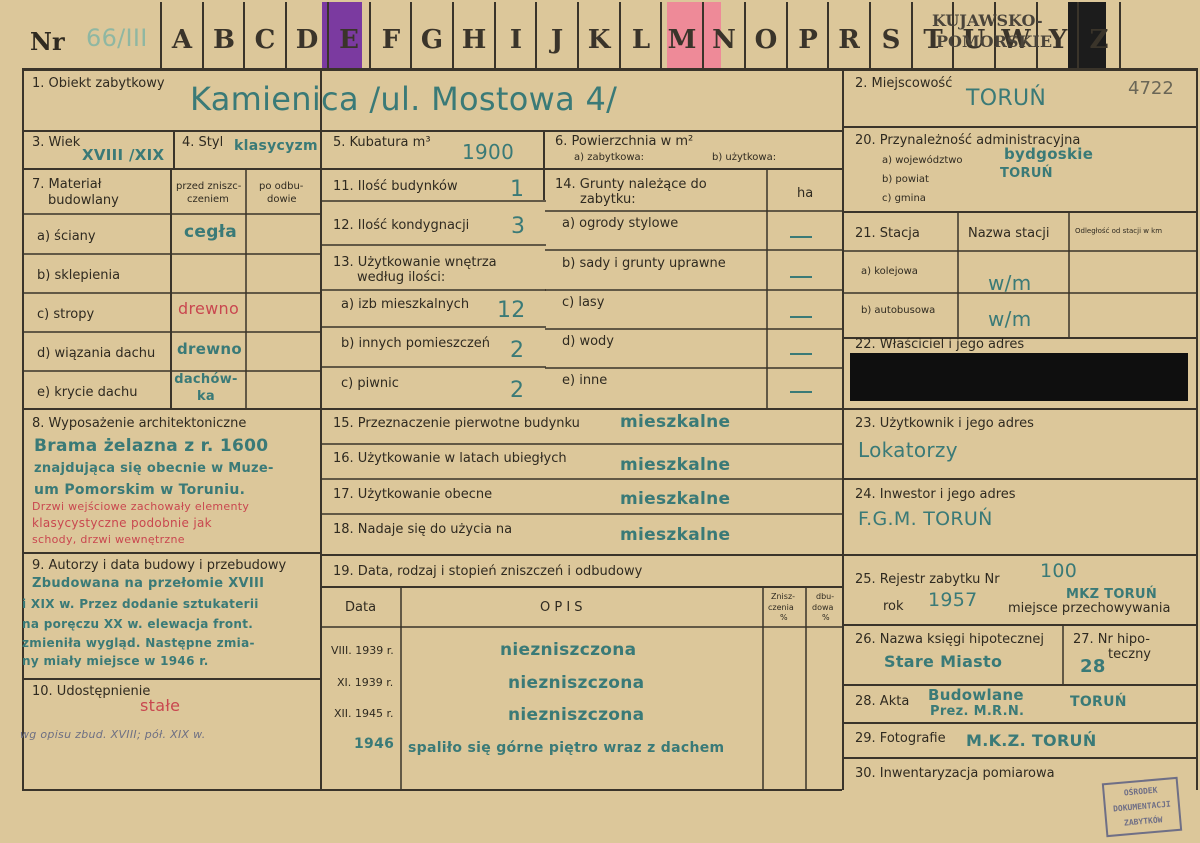 This screenshot has height=843, width=1200. What do you see at coordinates (1031, 740) in the screenshot?
I see `field-29-value: M.K.Z. TORUŃ` at bounding box center [1031, 740].